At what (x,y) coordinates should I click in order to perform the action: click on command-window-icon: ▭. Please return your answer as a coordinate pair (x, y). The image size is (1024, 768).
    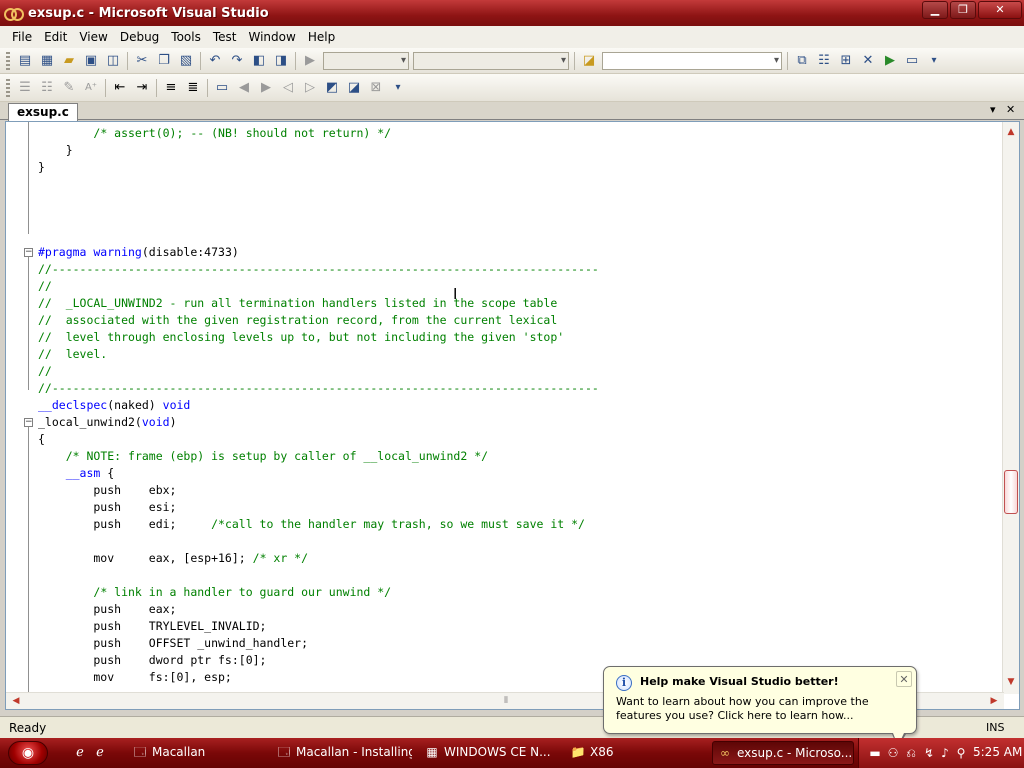
    Looking at the image, I should click on (912, 61).